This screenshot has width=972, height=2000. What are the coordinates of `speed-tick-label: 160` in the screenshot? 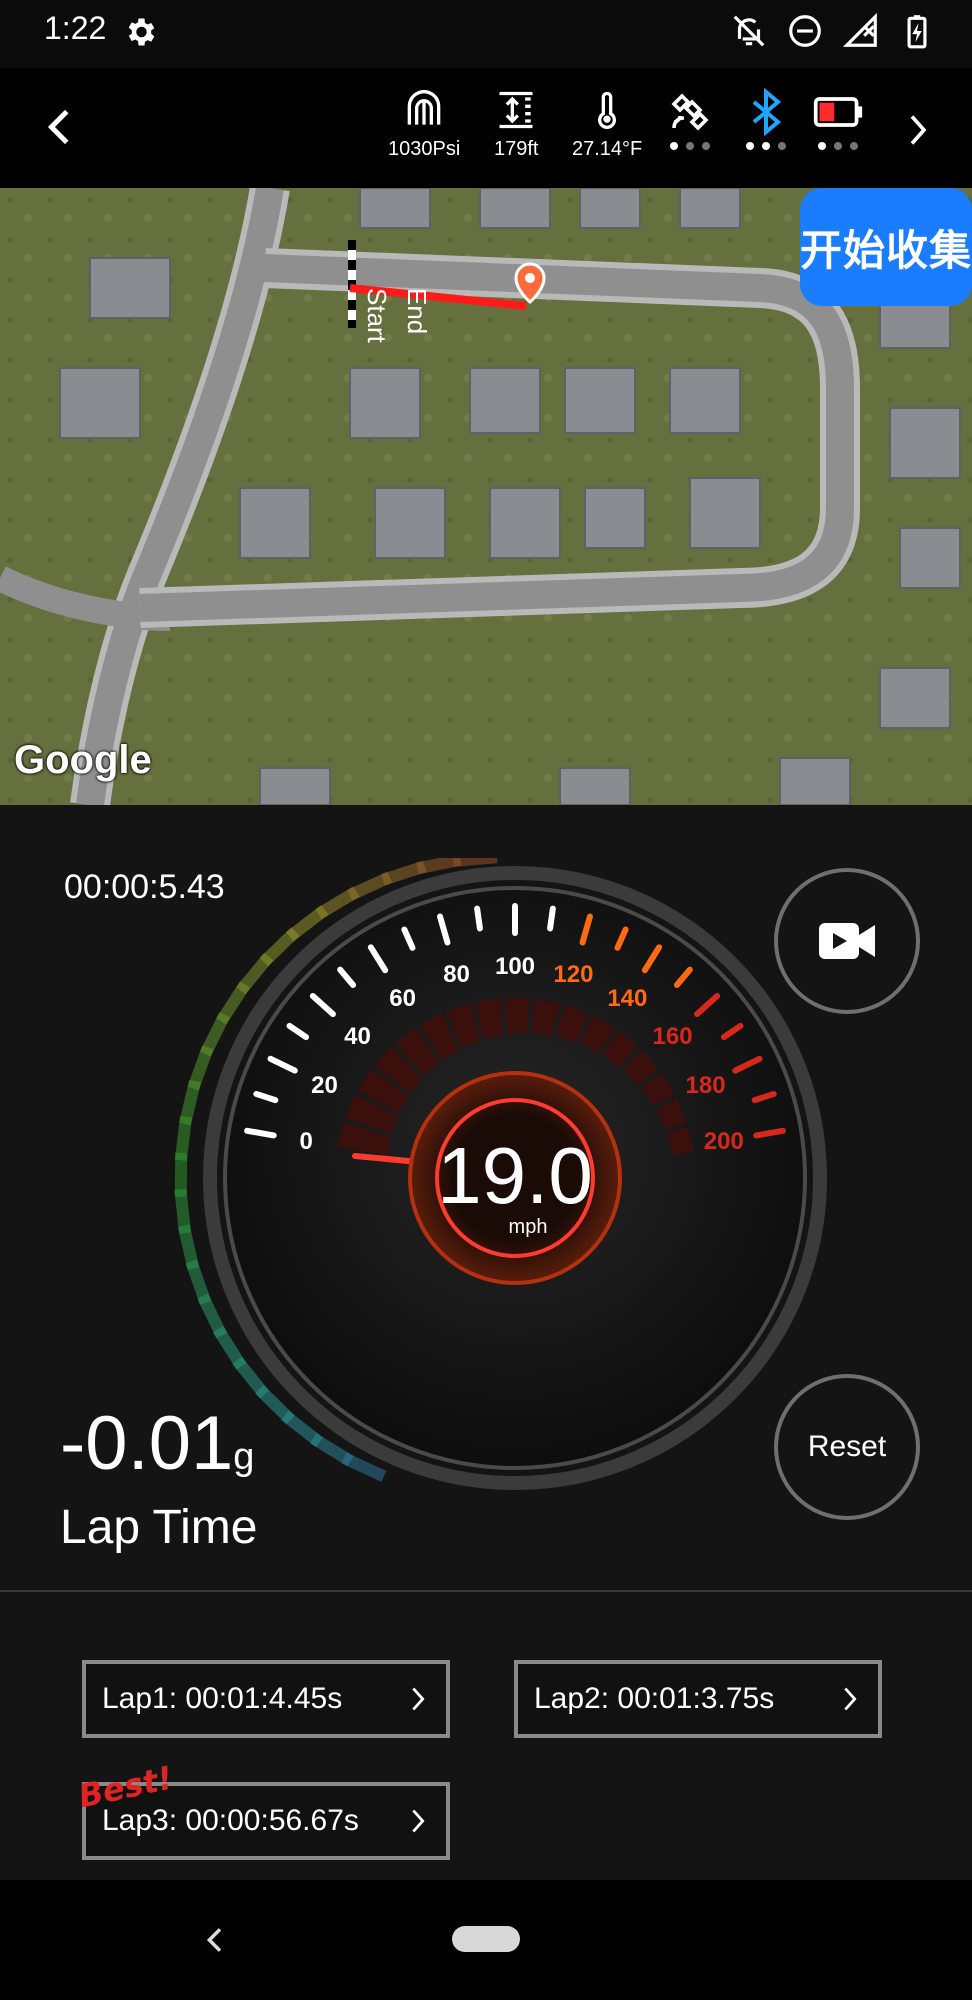 It's located at (673, 1036).